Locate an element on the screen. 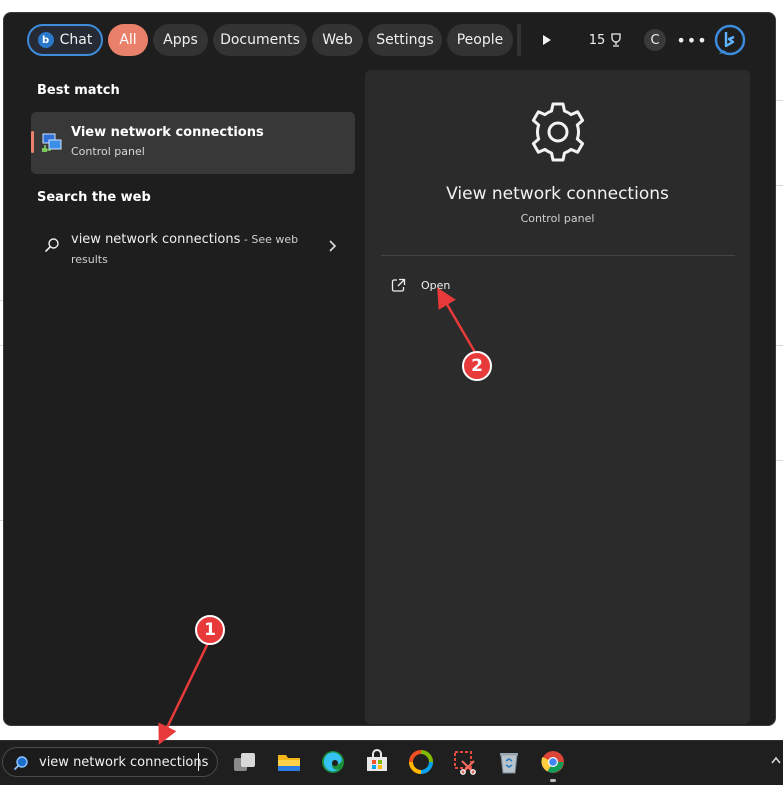 This screenshot has width=783, height=785. open-action: Open is located at coordinates (441, 286).